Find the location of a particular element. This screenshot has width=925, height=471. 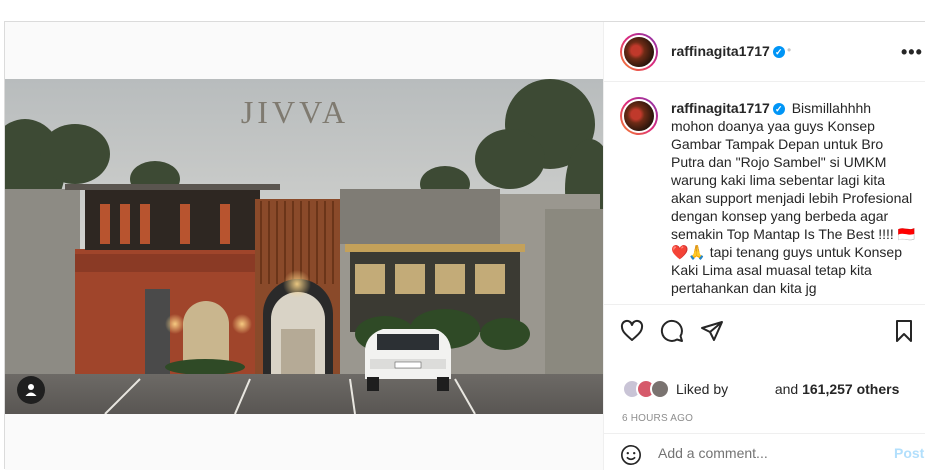

heart-icon is located at coordinates (632, 333).